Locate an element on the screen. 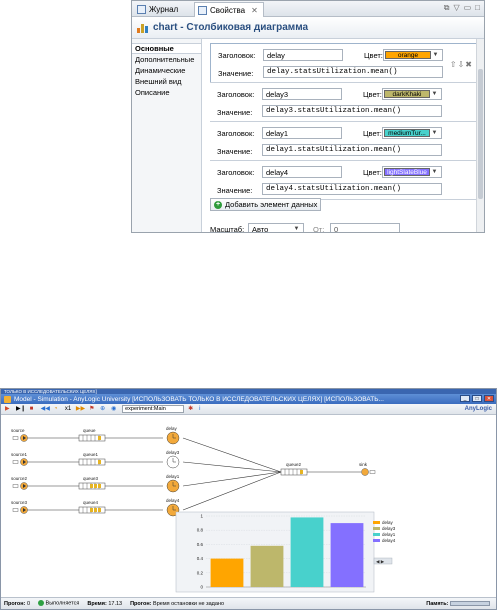 This screenshot has height=610, width=497. tab-journal: Журнал is located at coordinates (158, 9).